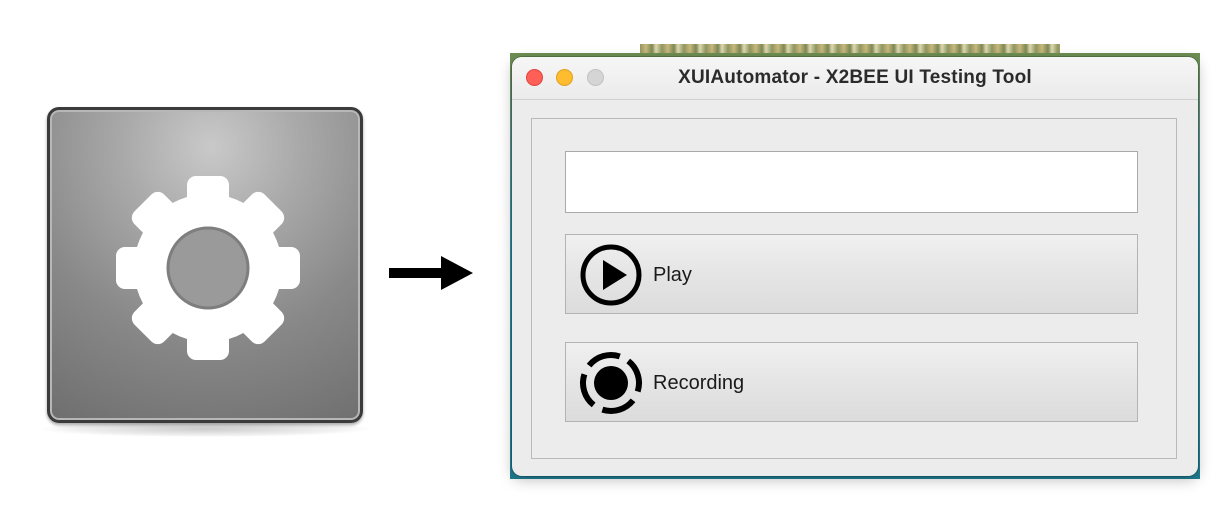 The height and width of the screenshot is (520, 1224). What do you see at coordinates (672, 275) in the screenshot?
I see `play-button-label: Play` at bounding box center [672, 275].